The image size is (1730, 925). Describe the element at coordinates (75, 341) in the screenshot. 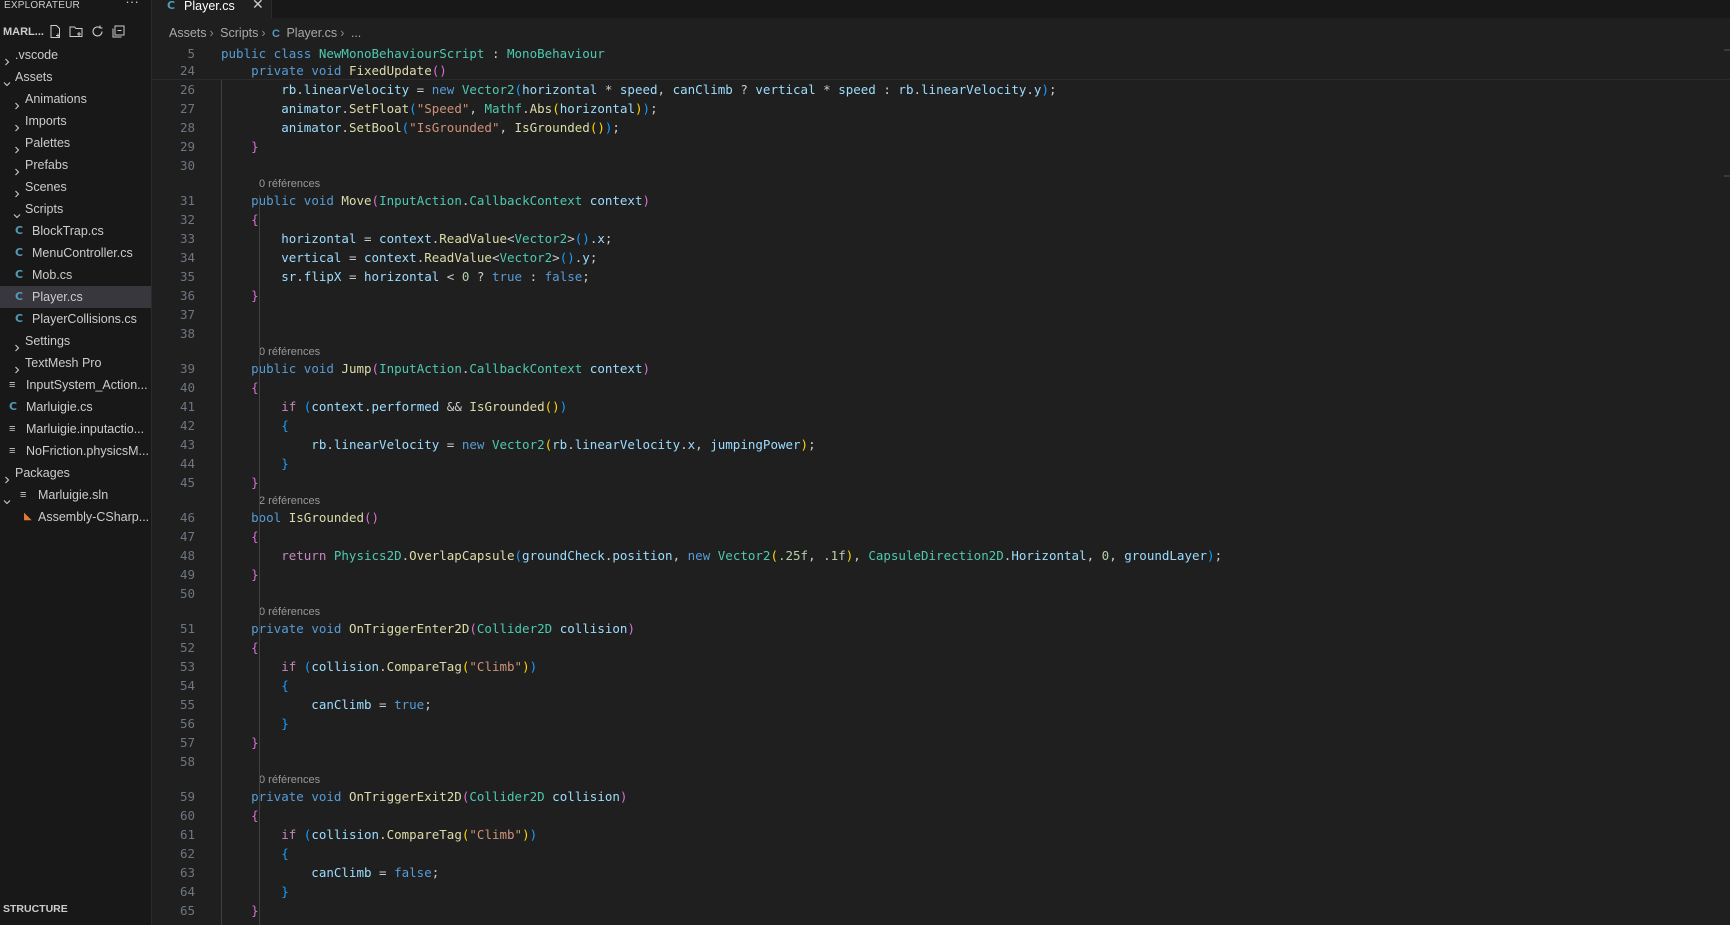

I see `tree-item: Settings` at that location.